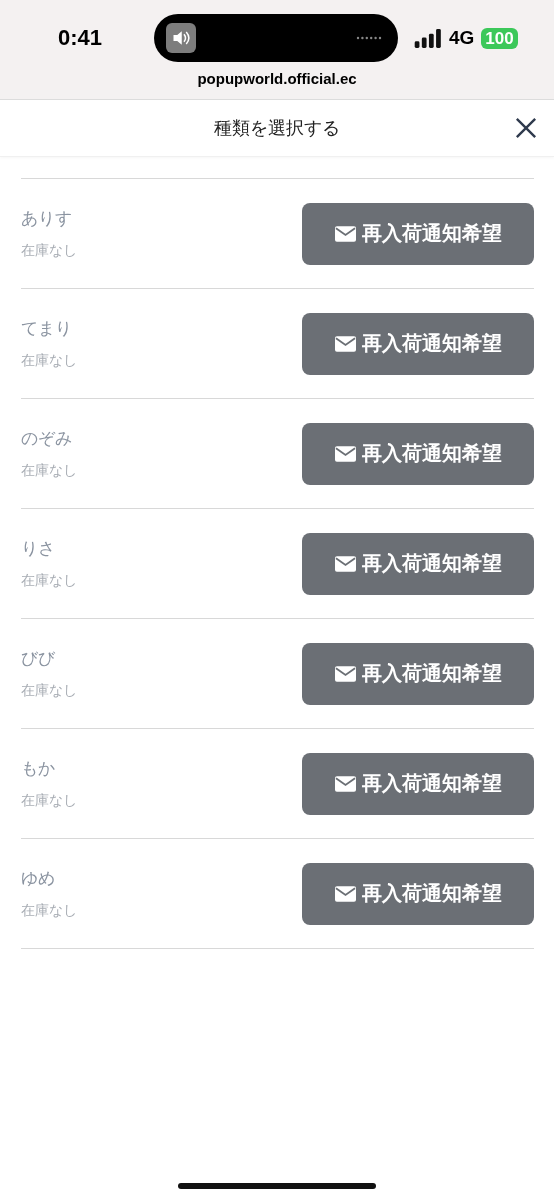 Image resolution: width=554 pixels, height=1200 pixels. I want to click on close-icon, so click(526, 128).